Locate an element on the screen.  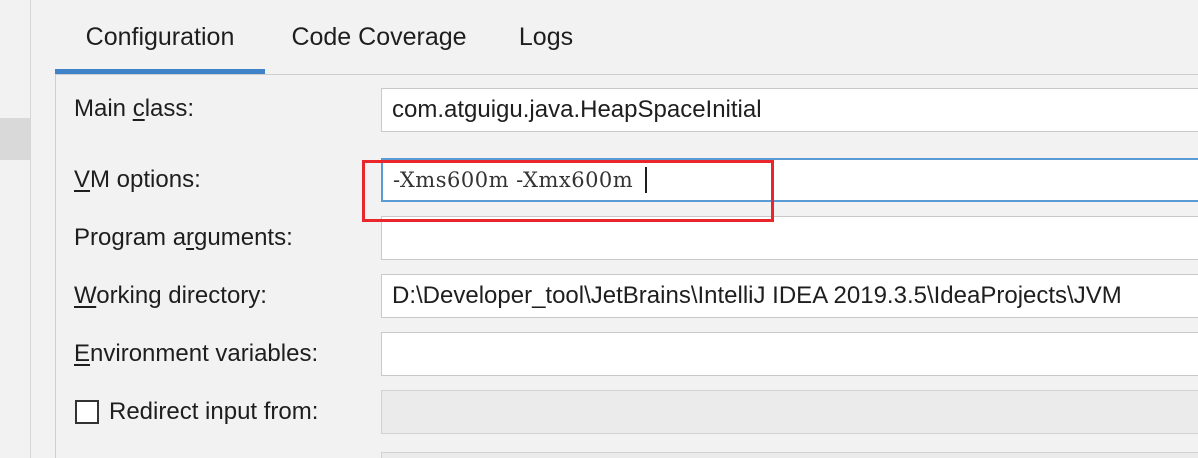
tab-configuration: Configuration is located at coordinates (160, 37).